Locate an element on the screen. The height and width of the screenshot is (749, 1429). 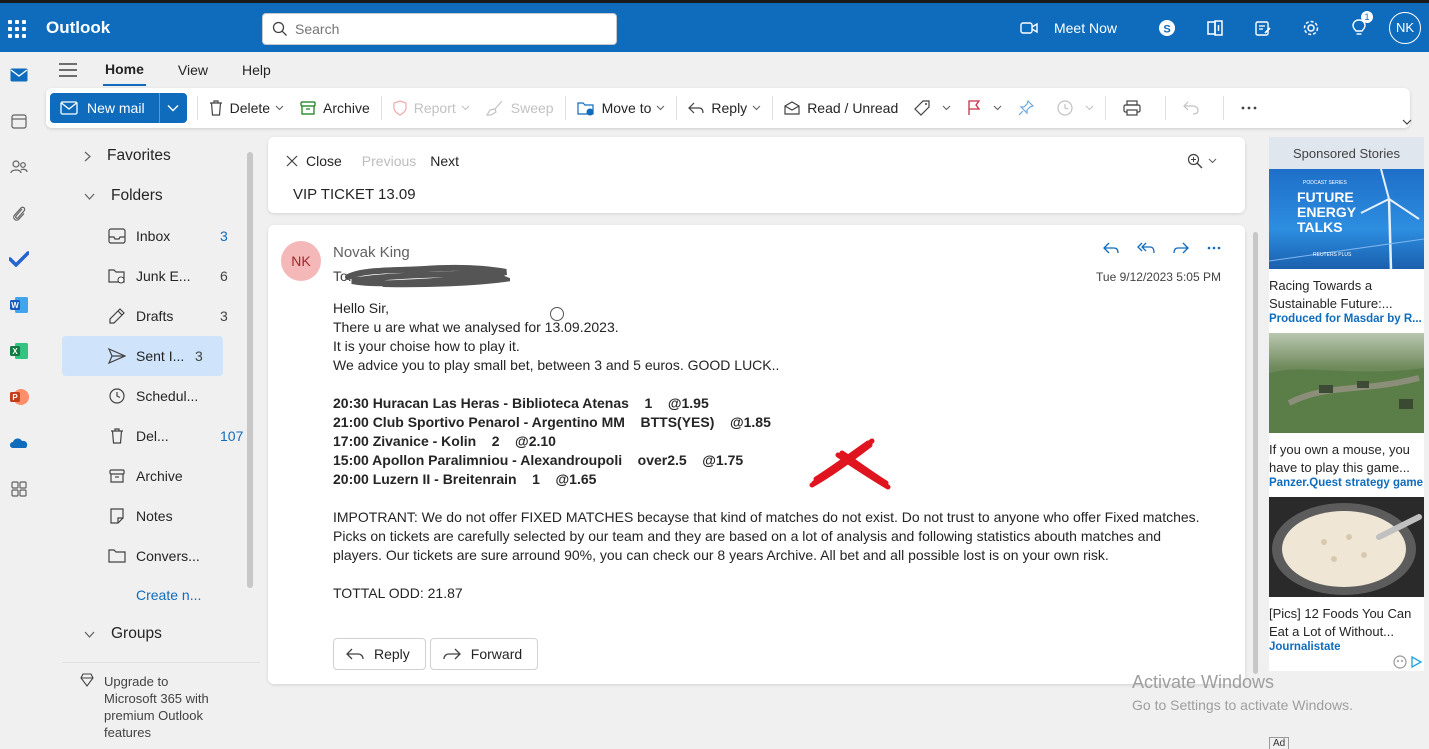
undo-button is located at coordinates (1194, 108).